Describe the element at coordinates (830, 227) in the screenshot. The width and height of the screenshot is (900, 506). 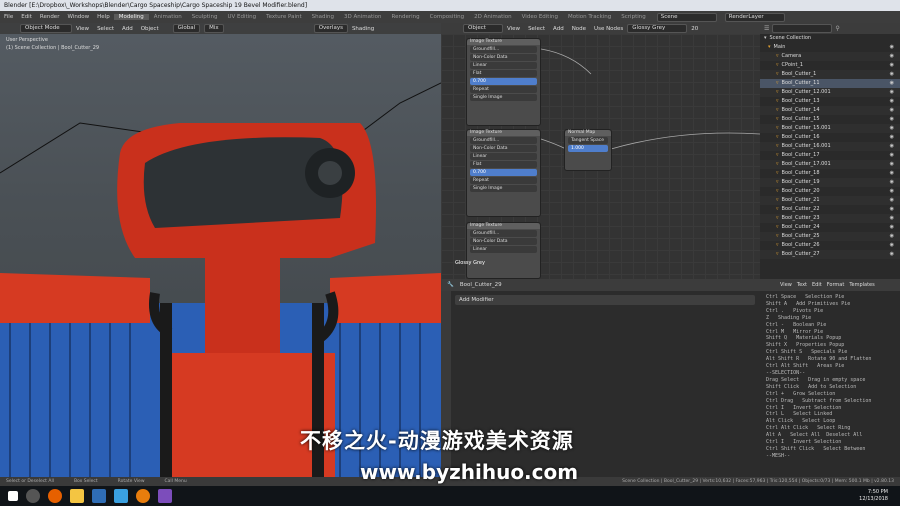
I see `outliner-item: ▿ Bool_Cutter_24 ◉` at that location.